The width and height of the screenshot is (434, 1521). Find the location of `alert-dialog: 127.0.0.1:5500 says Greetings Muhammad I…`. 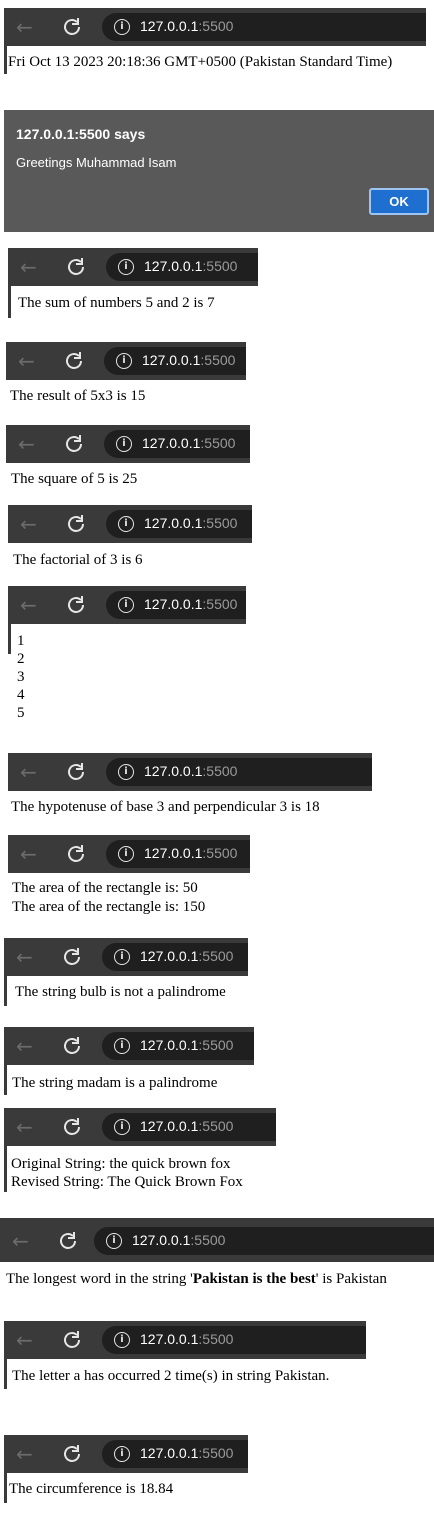

alert-dialog: 127.0.0.1:5500 says Greetings Muhammad I… is located at coordinates (219, 171).